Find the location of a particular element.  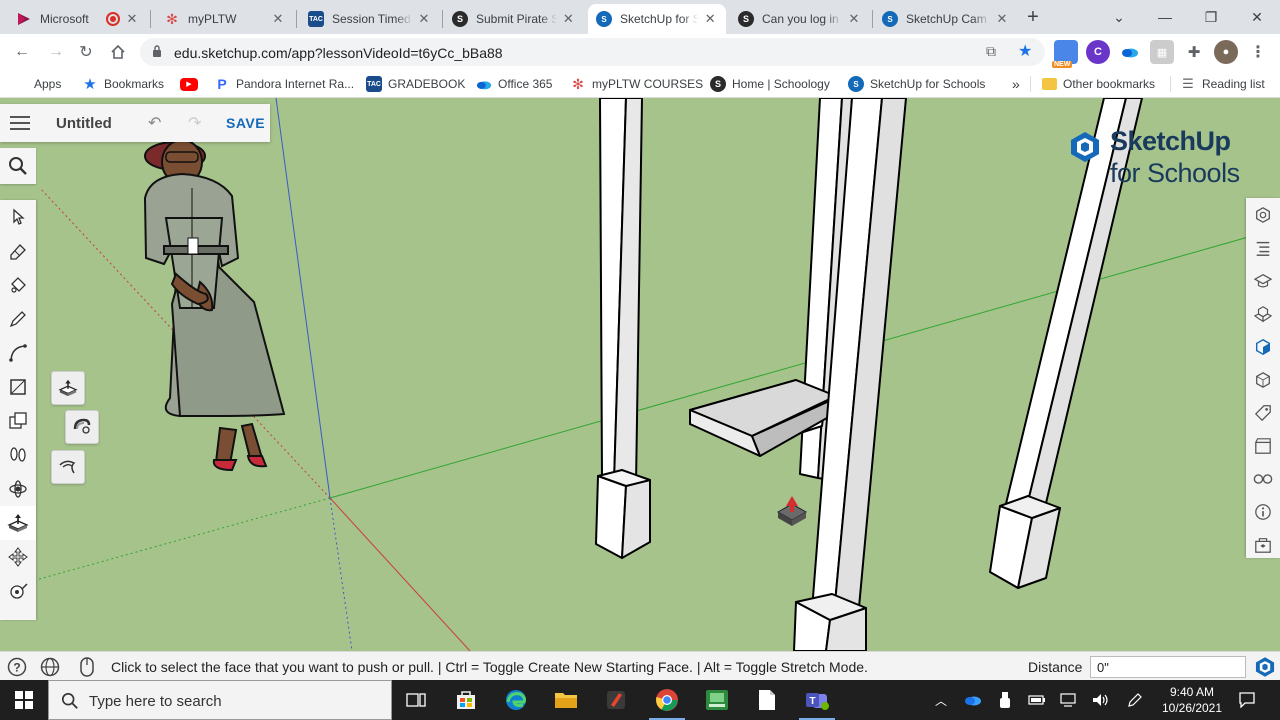

redo-icon: ↷ is located at coordinates (194, 123).